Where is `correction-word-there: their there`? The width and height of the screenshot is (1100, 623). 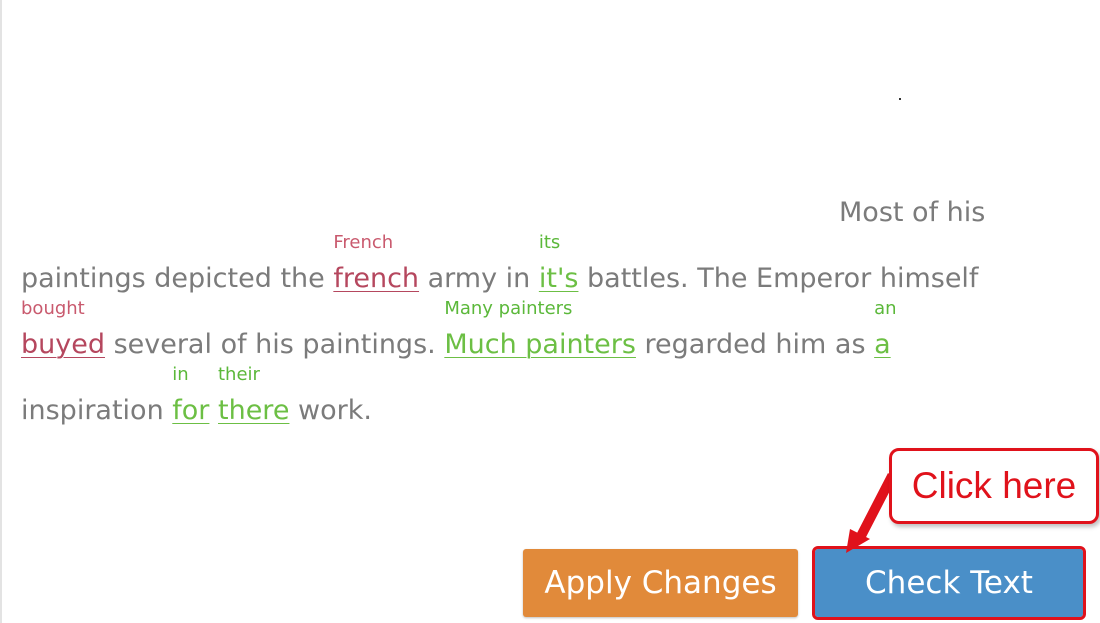
correction-word-there: their there is located at coordinates (254, 396).